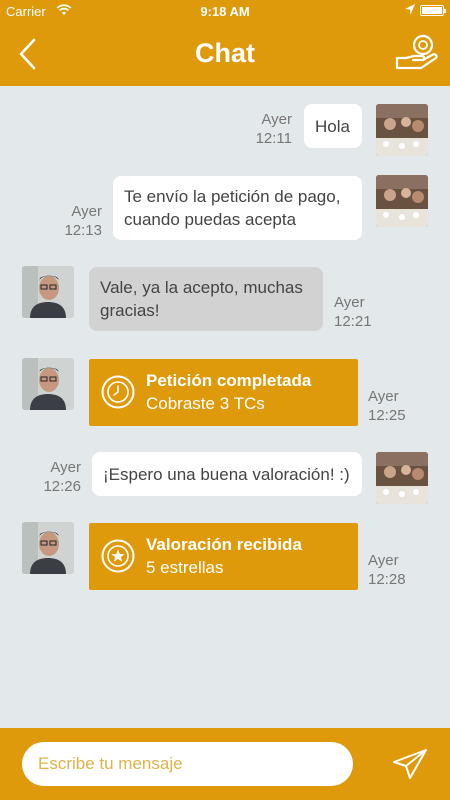 The width and height of the screenshot is (450, 800). What do you see at coordinates (433, 10) in the screenshot?
I see `battery-icon` at bounding box center [433, 10].